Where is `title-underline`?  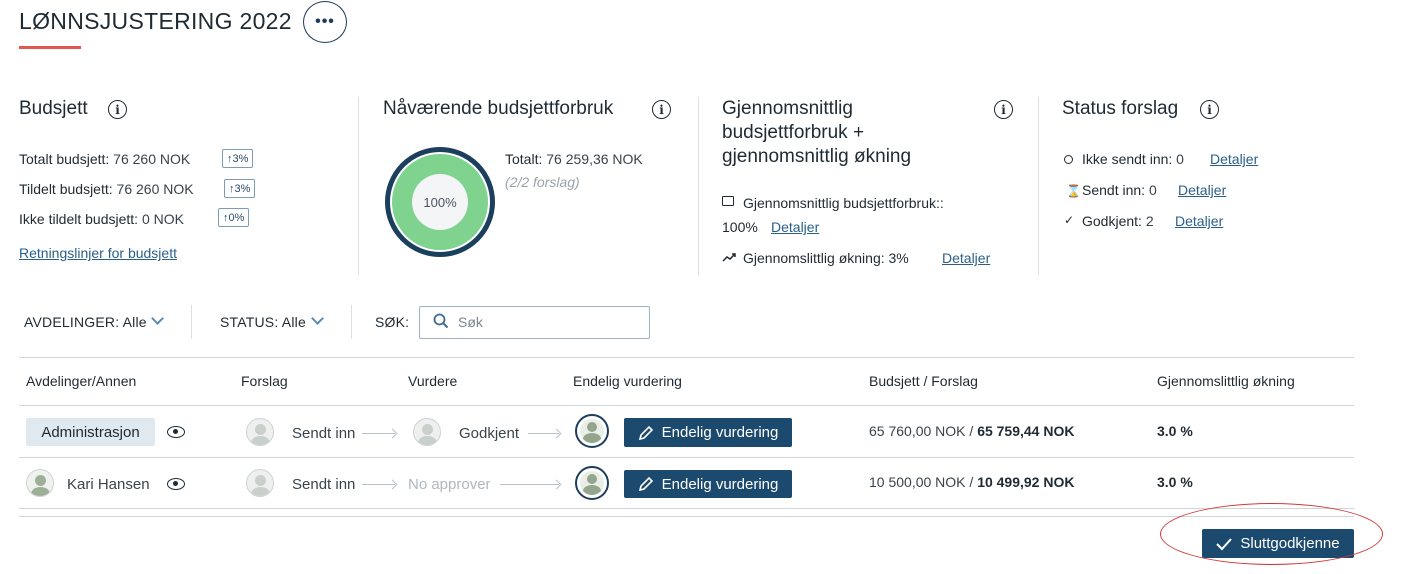 title-underline is located at coordinates (50, 47).